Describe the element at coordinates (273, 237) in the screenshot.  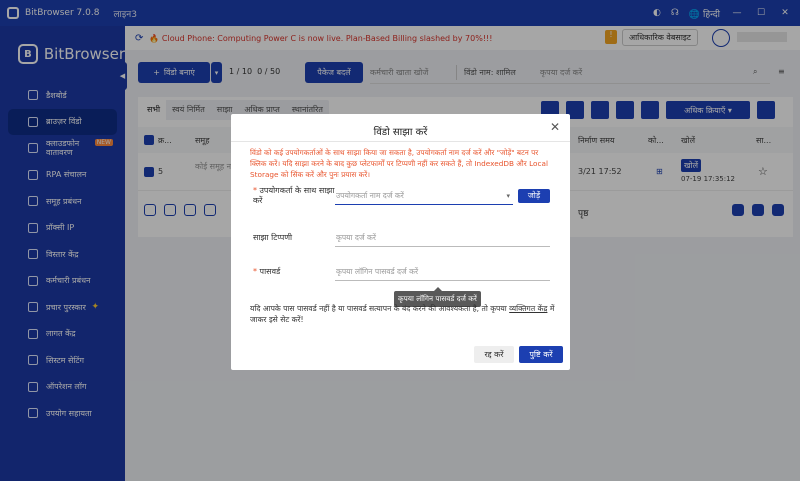
I see `note-field-label: साझा टिप्पणी` at that location.